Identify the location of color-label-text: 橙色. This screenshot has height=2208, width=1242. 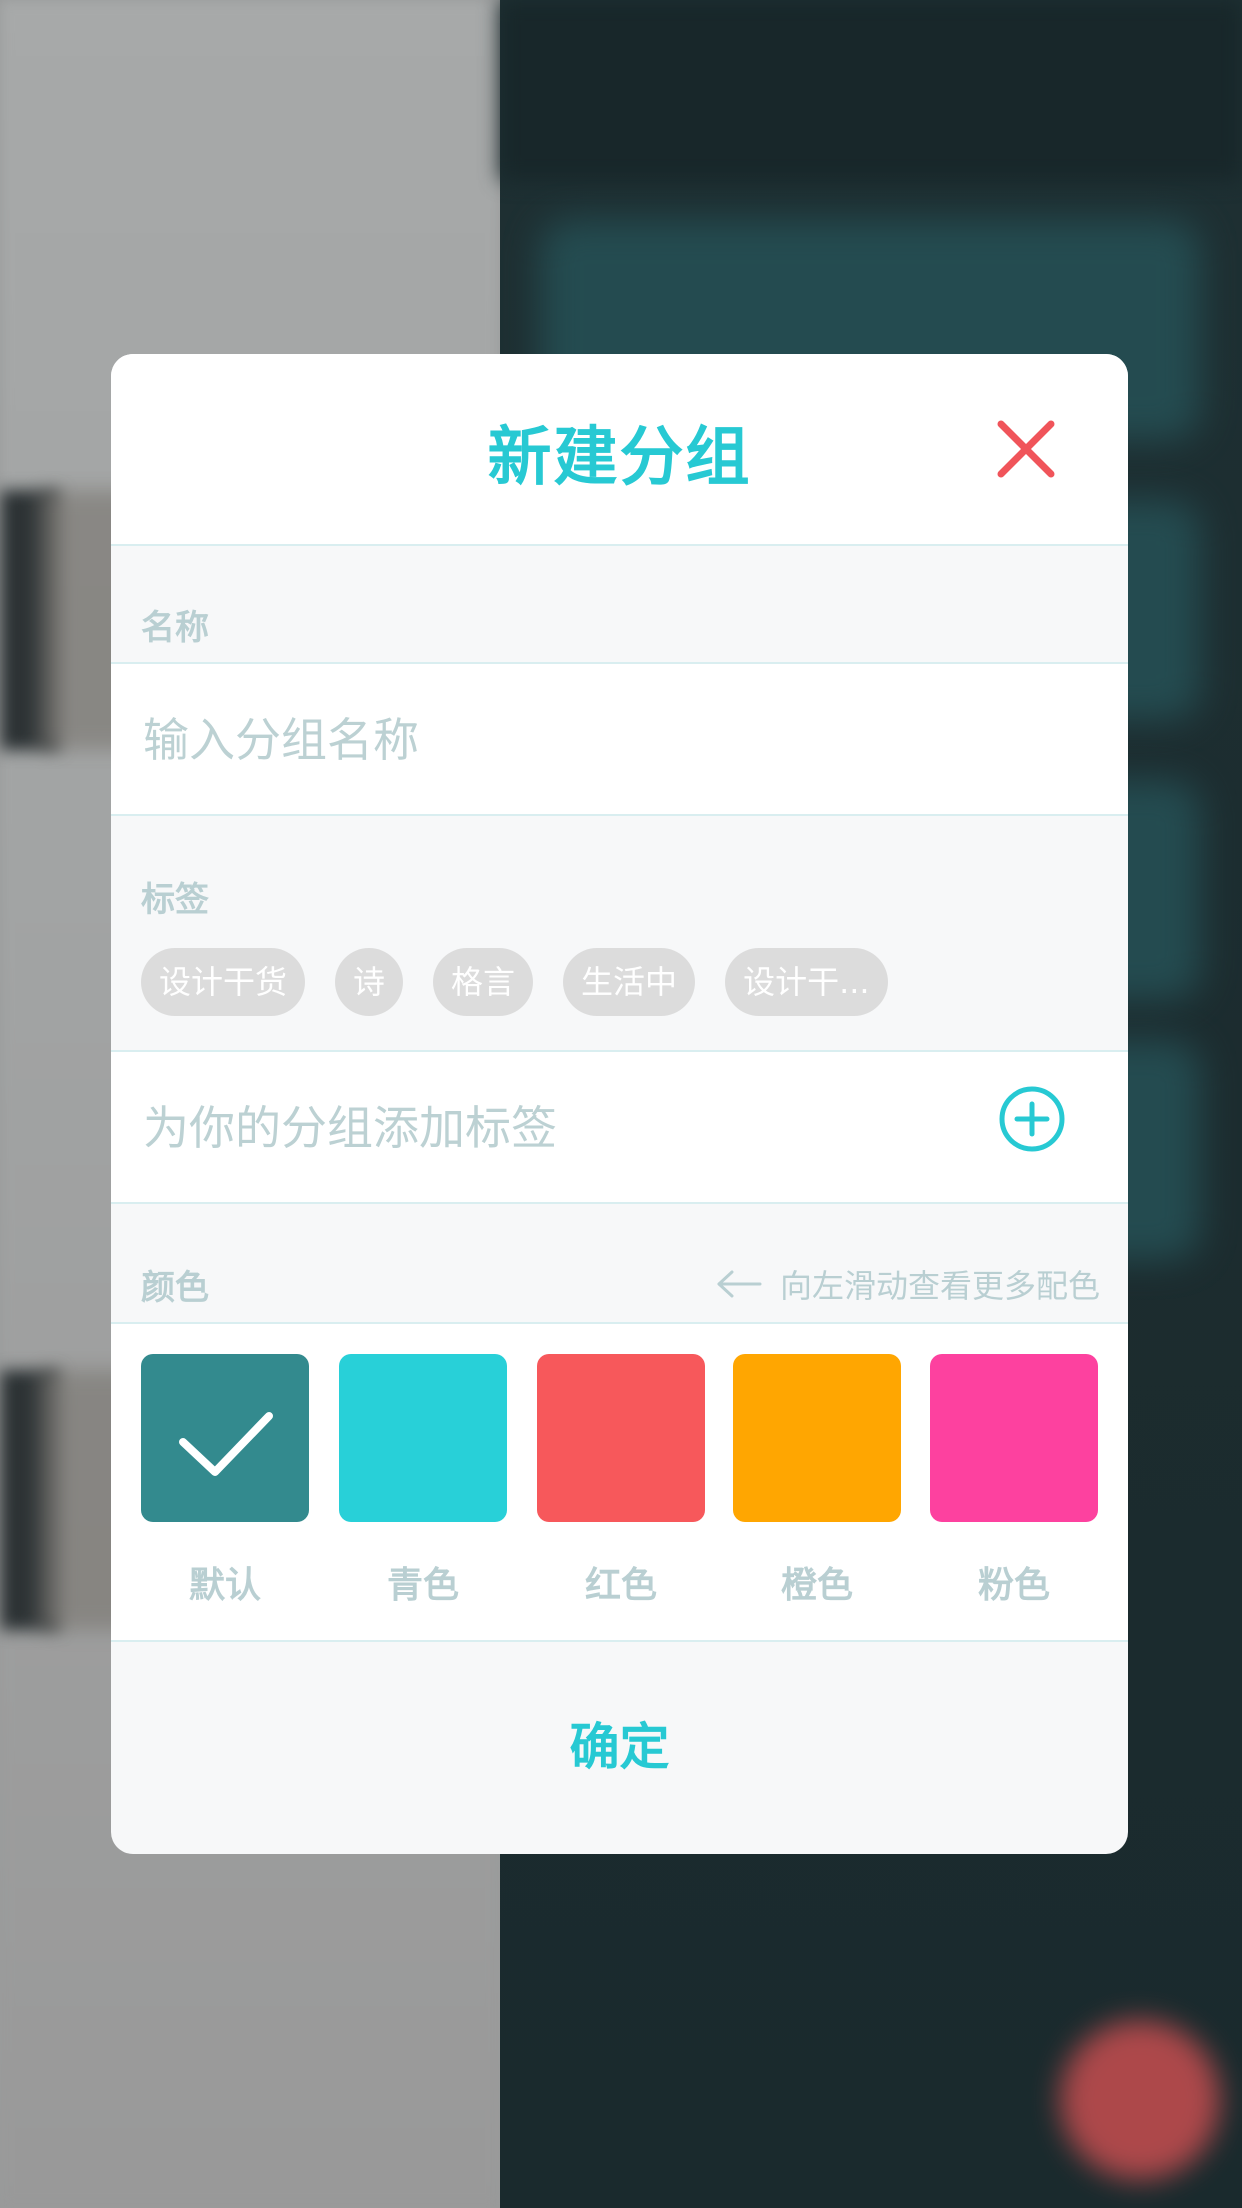
(816, 1585).